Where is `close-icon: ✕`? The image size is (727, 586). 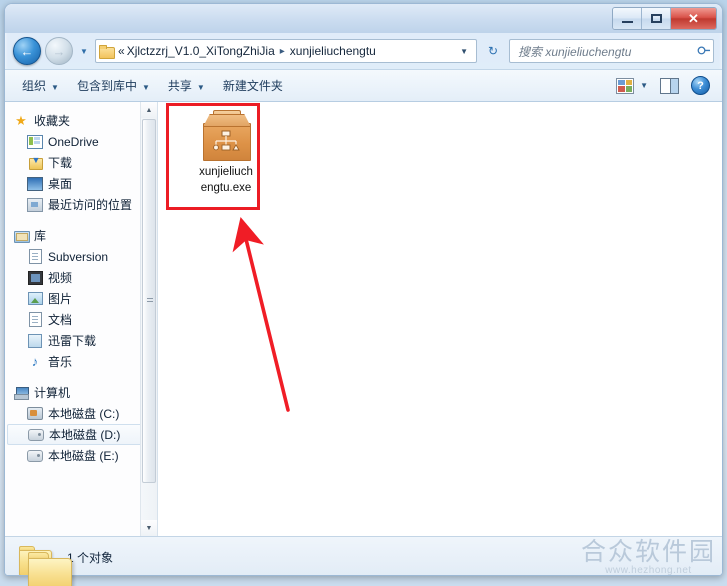 close-icon: ✕ is located at coordinates (693, 18).